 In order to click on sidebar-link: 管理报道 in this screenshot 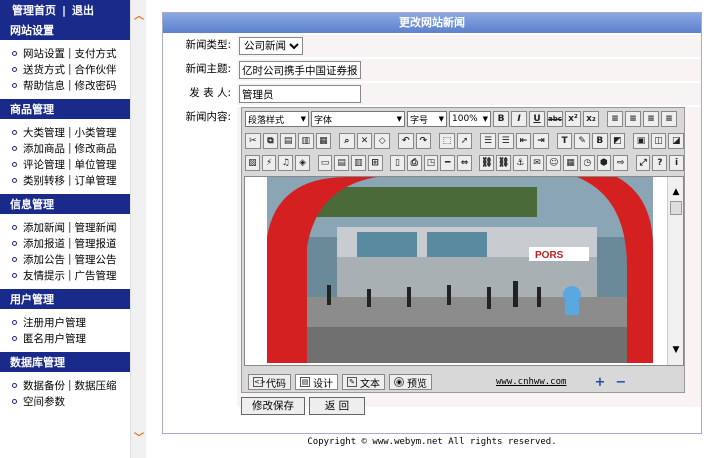, I will do `click(96, 243)`.